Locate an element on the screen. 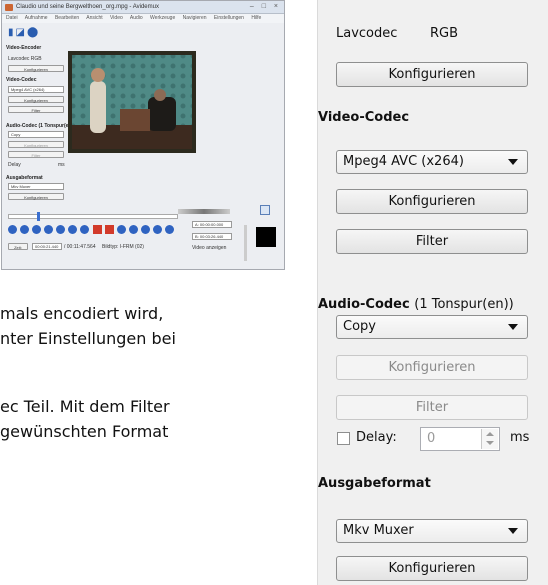 The image size is (548, 585). next-black-icon is located at coordinates (157, 229).